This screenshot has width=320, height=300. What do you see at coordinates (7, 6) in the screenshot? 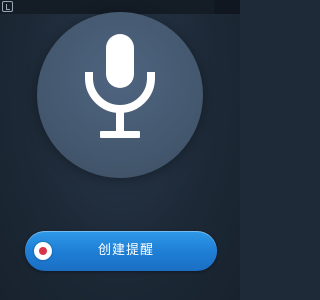
I see `app-shortcut-icon` at bounding box center [7, 6].